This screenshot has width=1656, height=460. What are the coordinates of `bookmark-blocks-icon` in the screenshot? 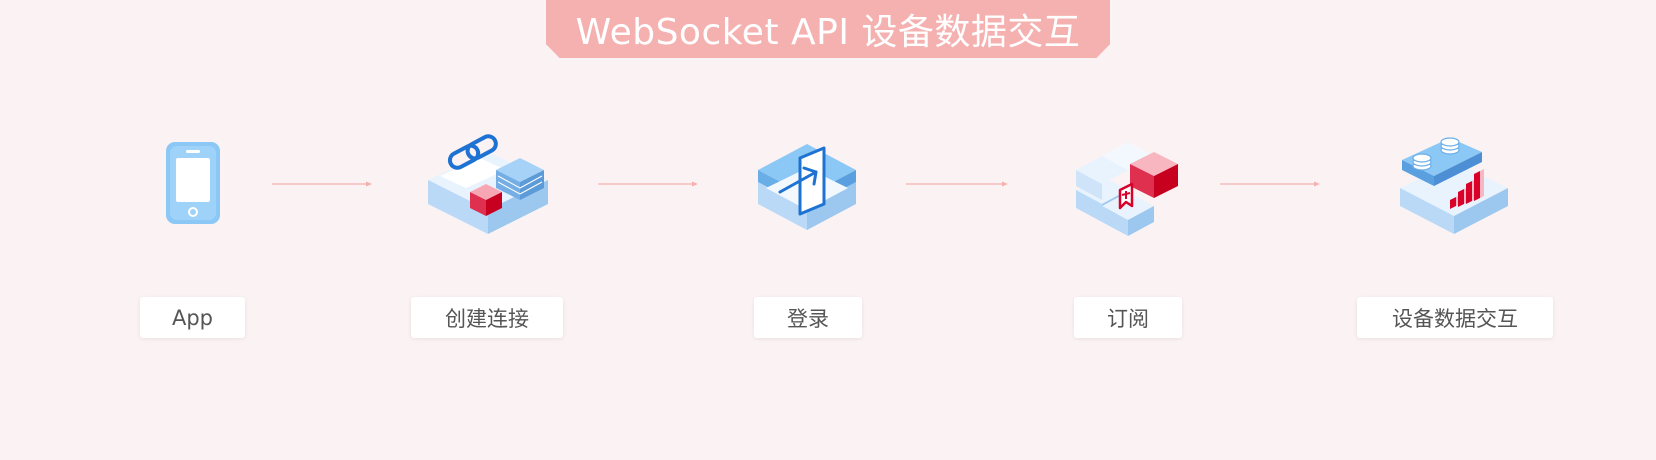 It's located at (1128, 190).